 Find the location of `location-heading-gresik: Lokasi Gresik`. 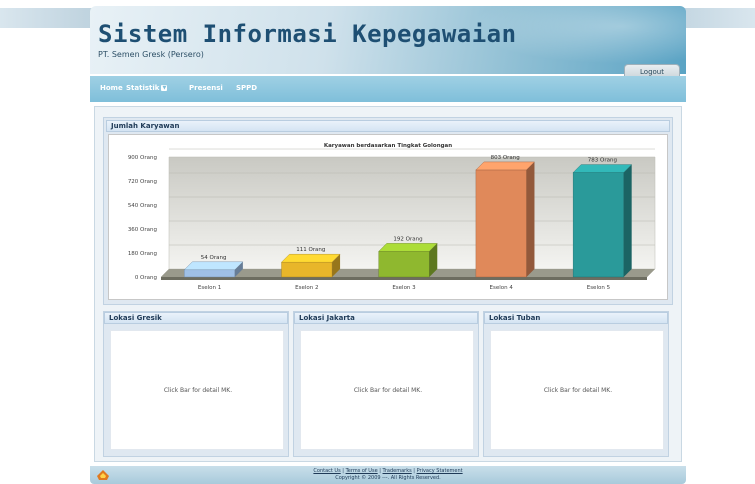

location-heading-gresik: Lokasi Gresik is located at coordinates (196, 318).